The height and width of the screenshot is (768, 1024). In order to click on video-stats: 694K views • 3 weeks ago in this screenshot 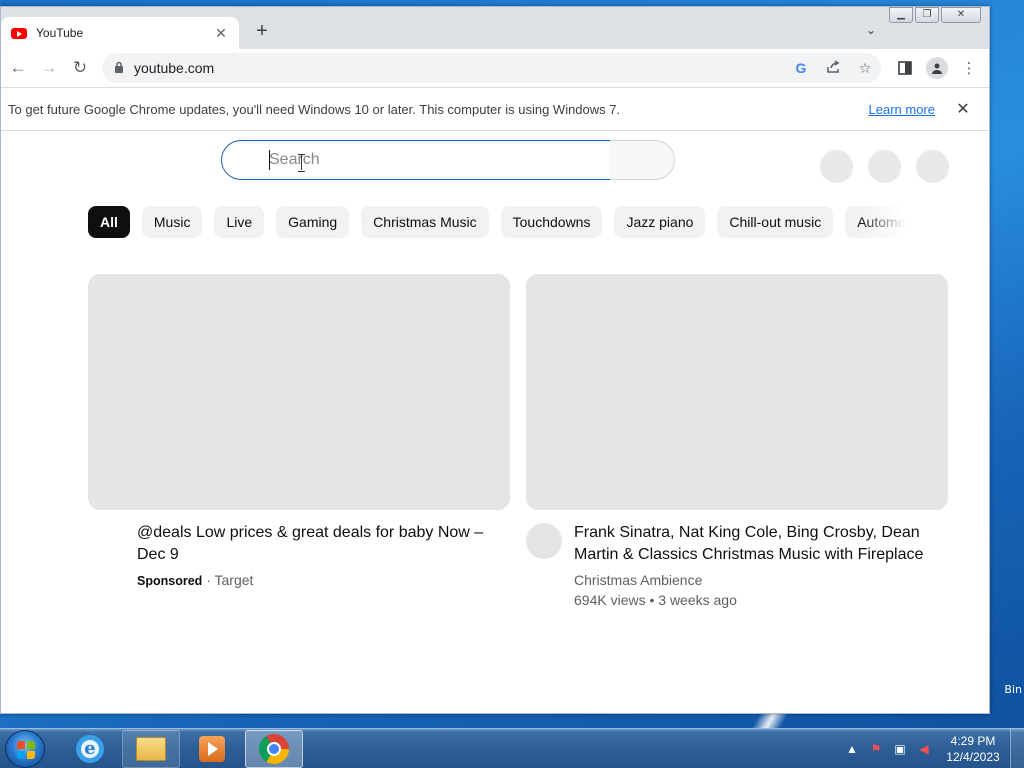, I will do `click(655, 600)`.